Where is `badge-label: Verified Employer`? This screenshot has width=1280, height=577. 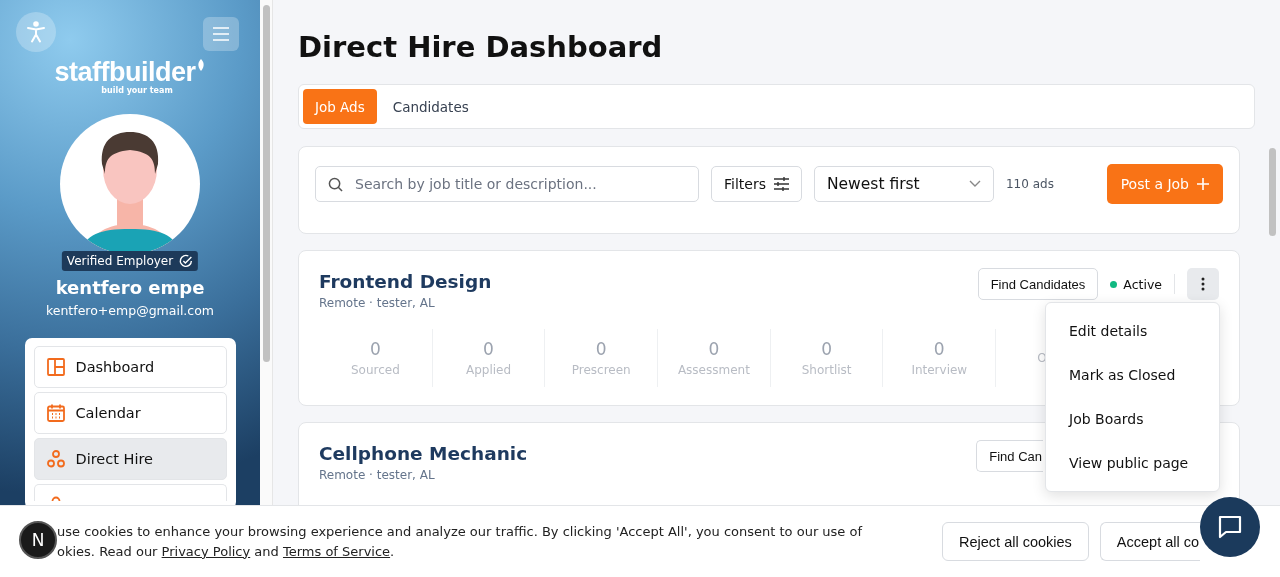 badge-label: Verified Employer is located at coordinates (120, 261).